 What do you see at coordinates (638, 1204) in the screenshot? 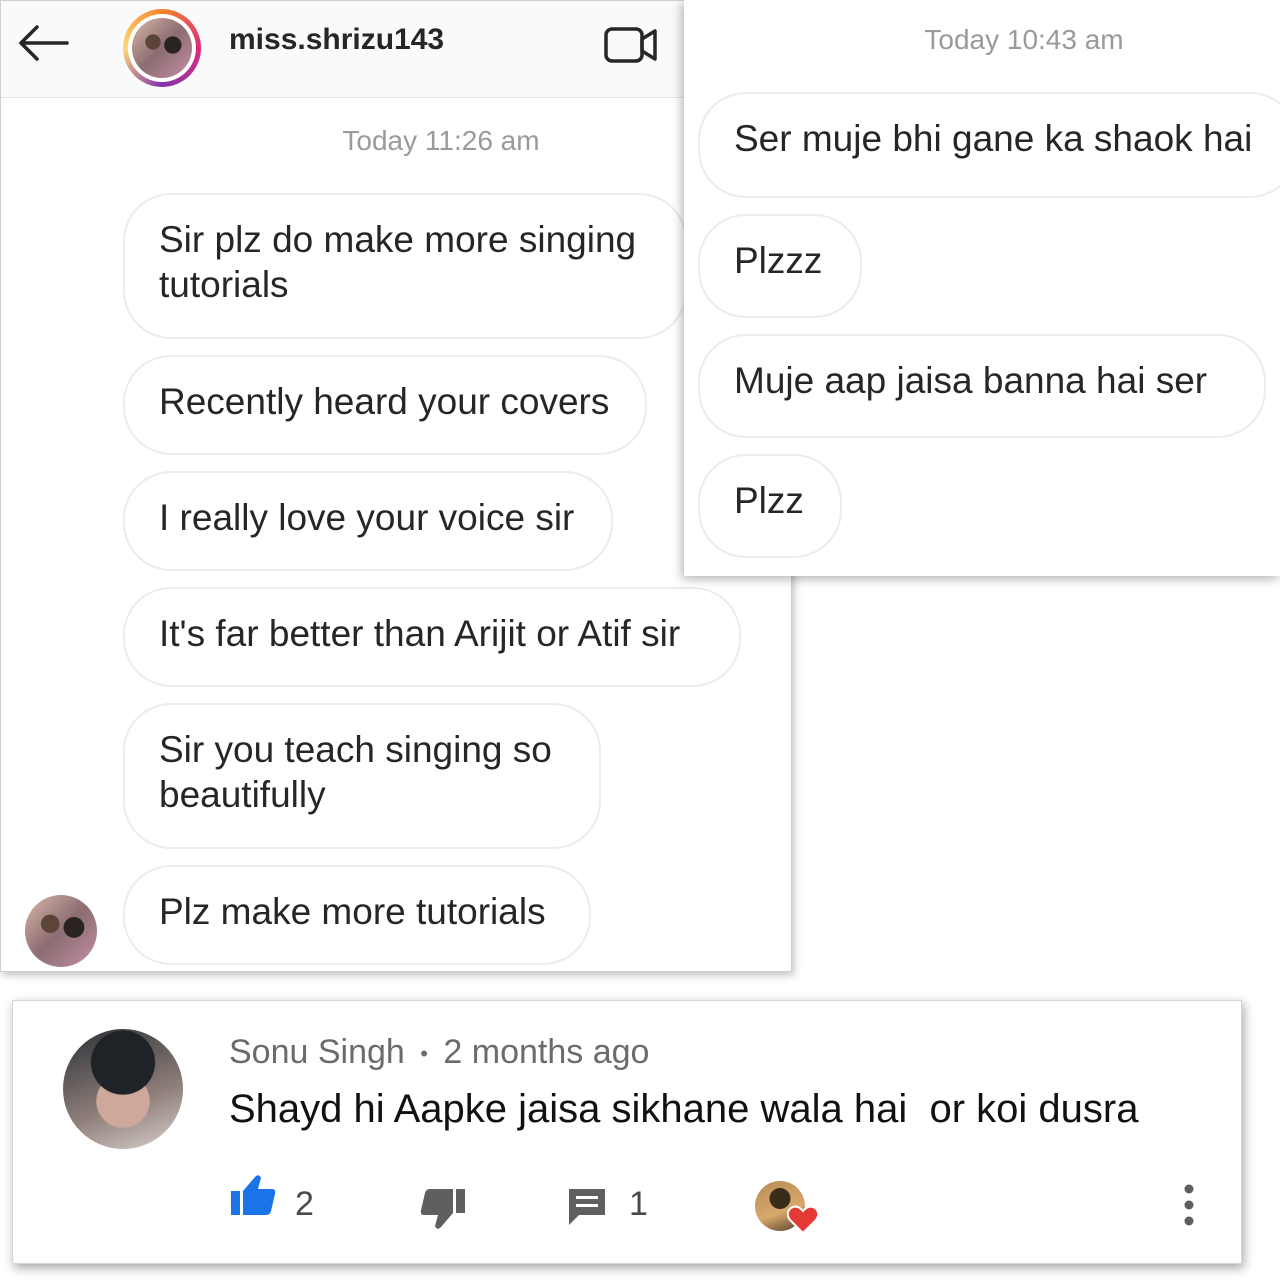
I see `reply-count: 1` at bounding box center [638, 1204].